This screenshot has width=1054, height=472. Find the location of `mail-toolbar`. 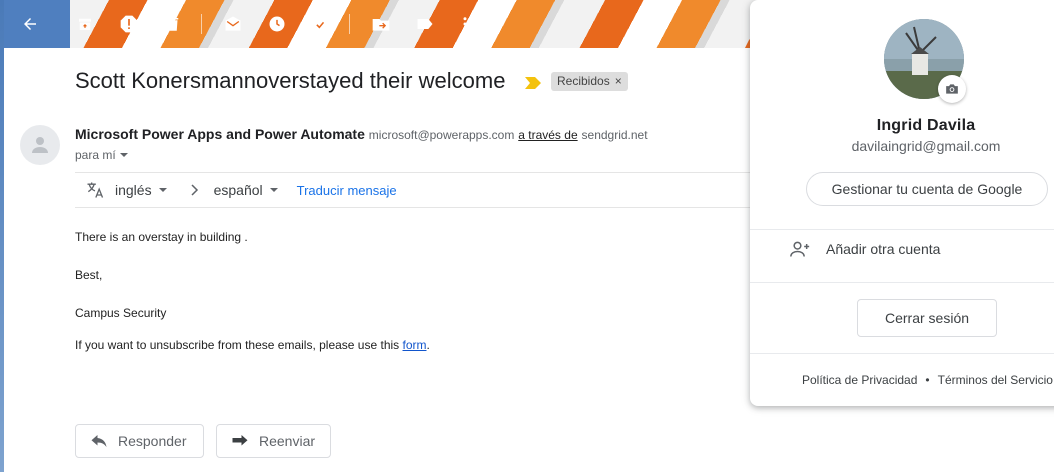

mail-toolbar is located at coordinates (380, 24).